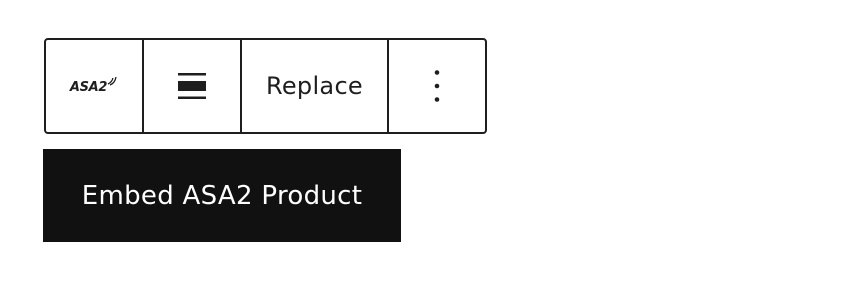 This screenshot has height=298, width=868. I want to click on replace-label: Replace, so click(314, 86).